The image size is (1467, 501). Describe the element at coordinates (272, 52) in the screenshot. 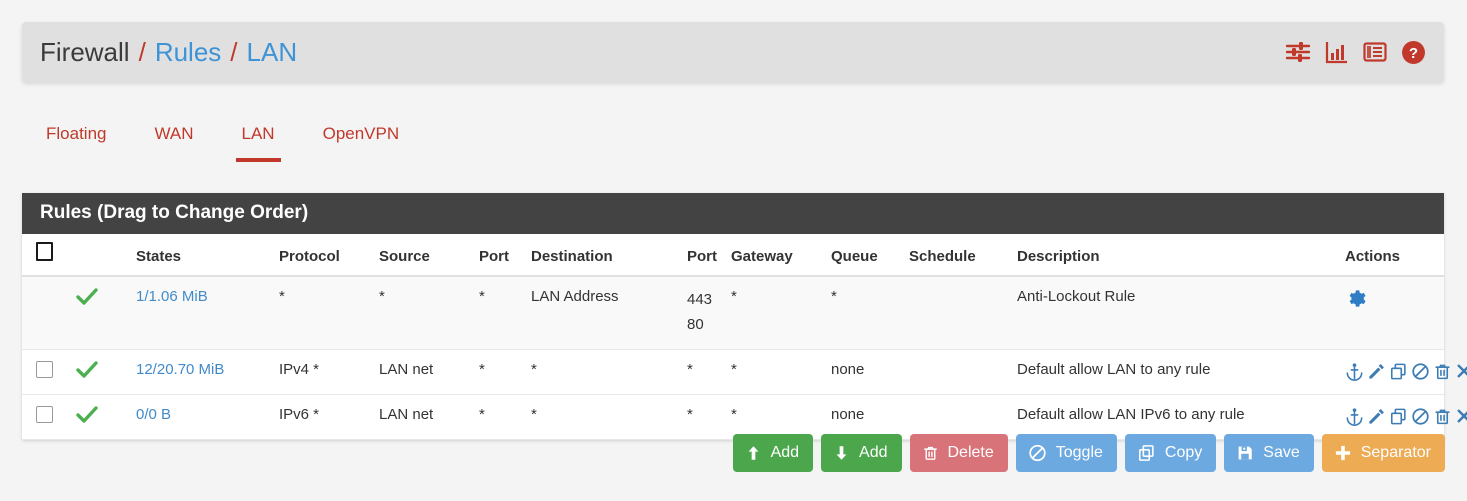

I see `breadcrumb-link-lan: LAN` at that location.